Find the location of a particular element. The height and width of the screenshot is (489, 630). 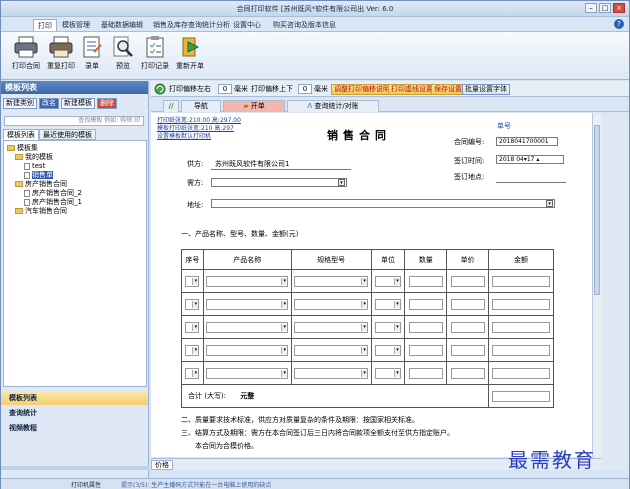

section-1-heading: 一、产品名称、型号、数量、金额(元) is located at coordinates (240, 234).